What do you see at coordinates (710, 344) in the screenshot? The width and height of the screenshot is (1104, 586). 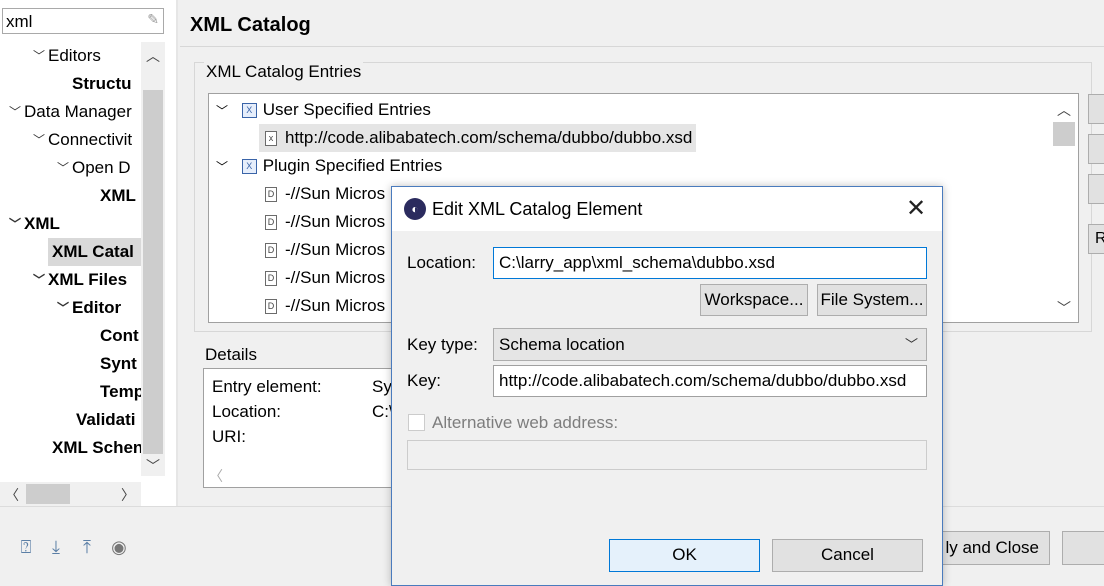 I see `key-type-select: Schema location ﹀` at bounding box center [710, 344].